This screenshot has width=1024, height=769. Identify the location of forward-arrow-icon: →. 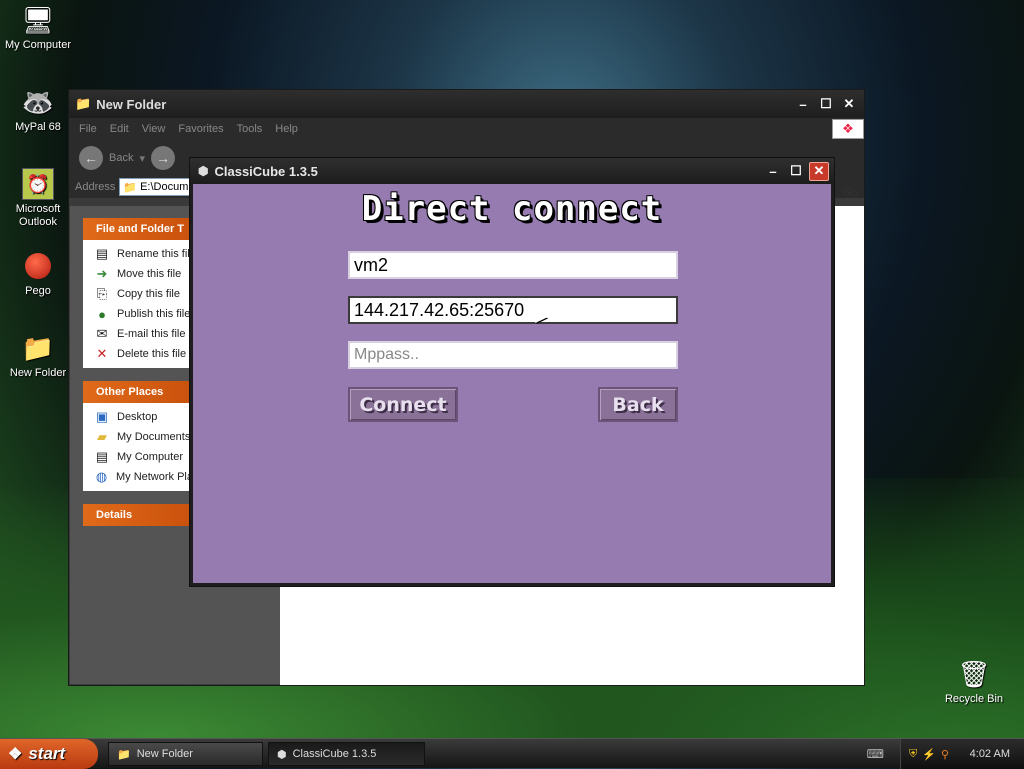
(163, 158).